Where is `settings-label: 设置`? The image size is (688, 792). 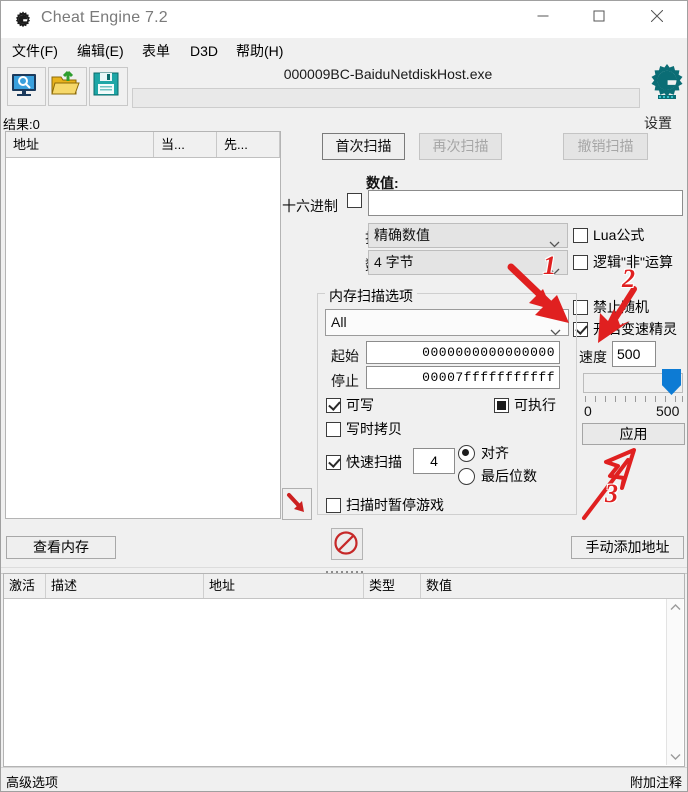 settings-label: 设置 is located at coordinates (658, 123).